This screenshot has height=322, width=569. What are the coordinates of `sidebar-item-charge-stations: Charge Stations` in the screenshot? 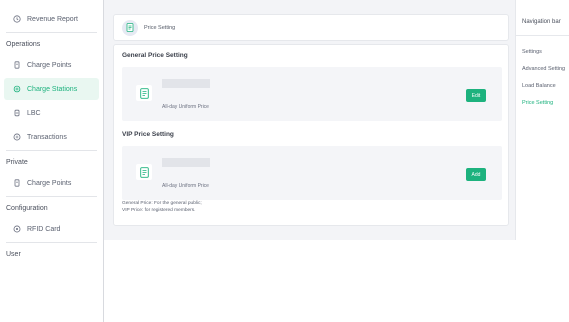 It's located at (51, 89).